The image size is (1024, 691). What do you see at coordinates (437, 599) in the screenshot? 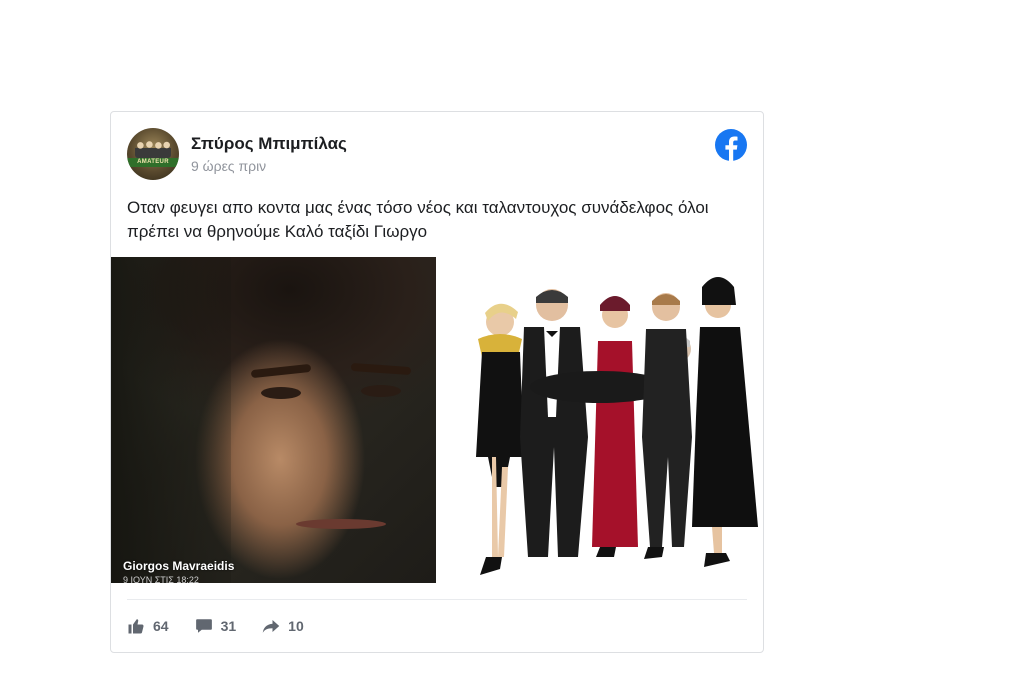
I see `actions-divider` at bounding box center [437, 599].